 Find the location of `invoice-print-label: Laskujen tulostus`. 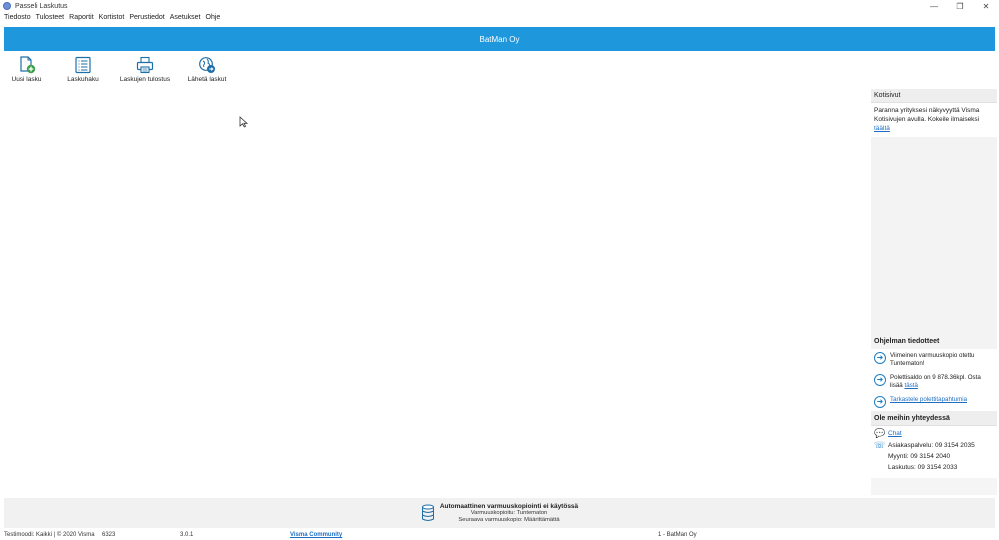

invoice-print-label: Laskujen tulostus is located at coordinates (145, 79).